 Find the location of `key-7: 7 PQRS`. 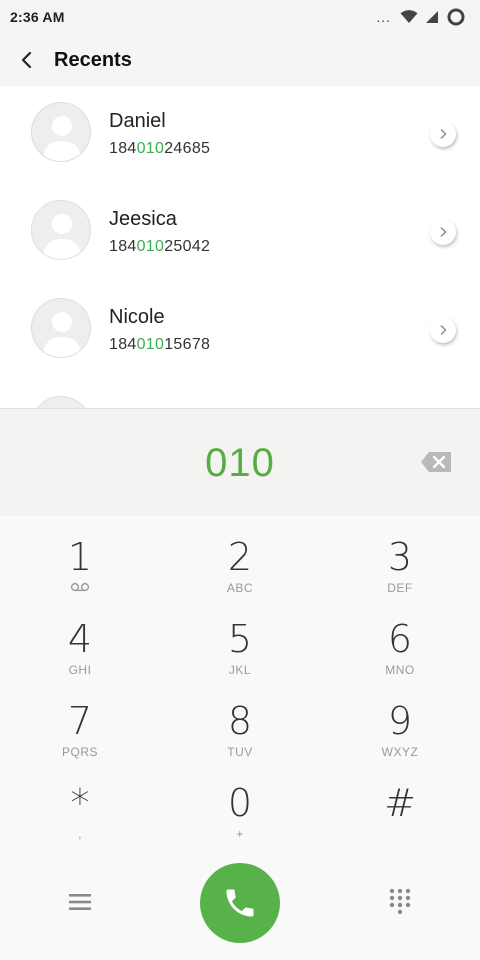

key-7: 7 PQRS is located at coordinates (80, 731).